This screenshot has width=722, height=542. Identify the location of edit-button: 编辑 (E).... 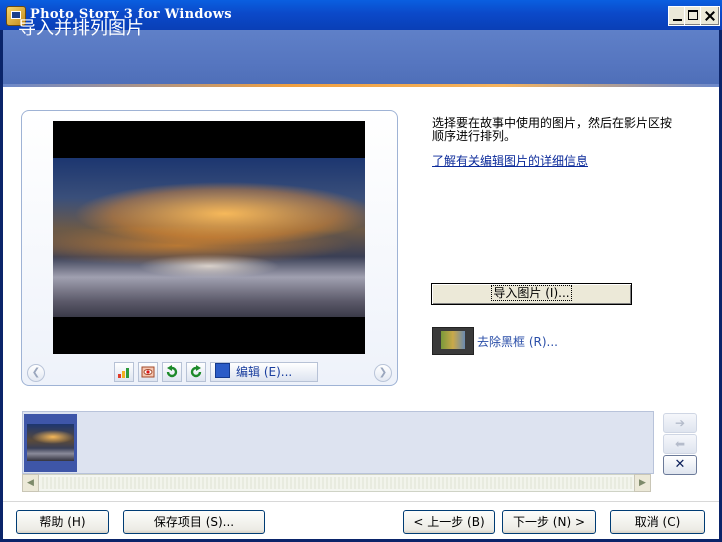
(264, 372).